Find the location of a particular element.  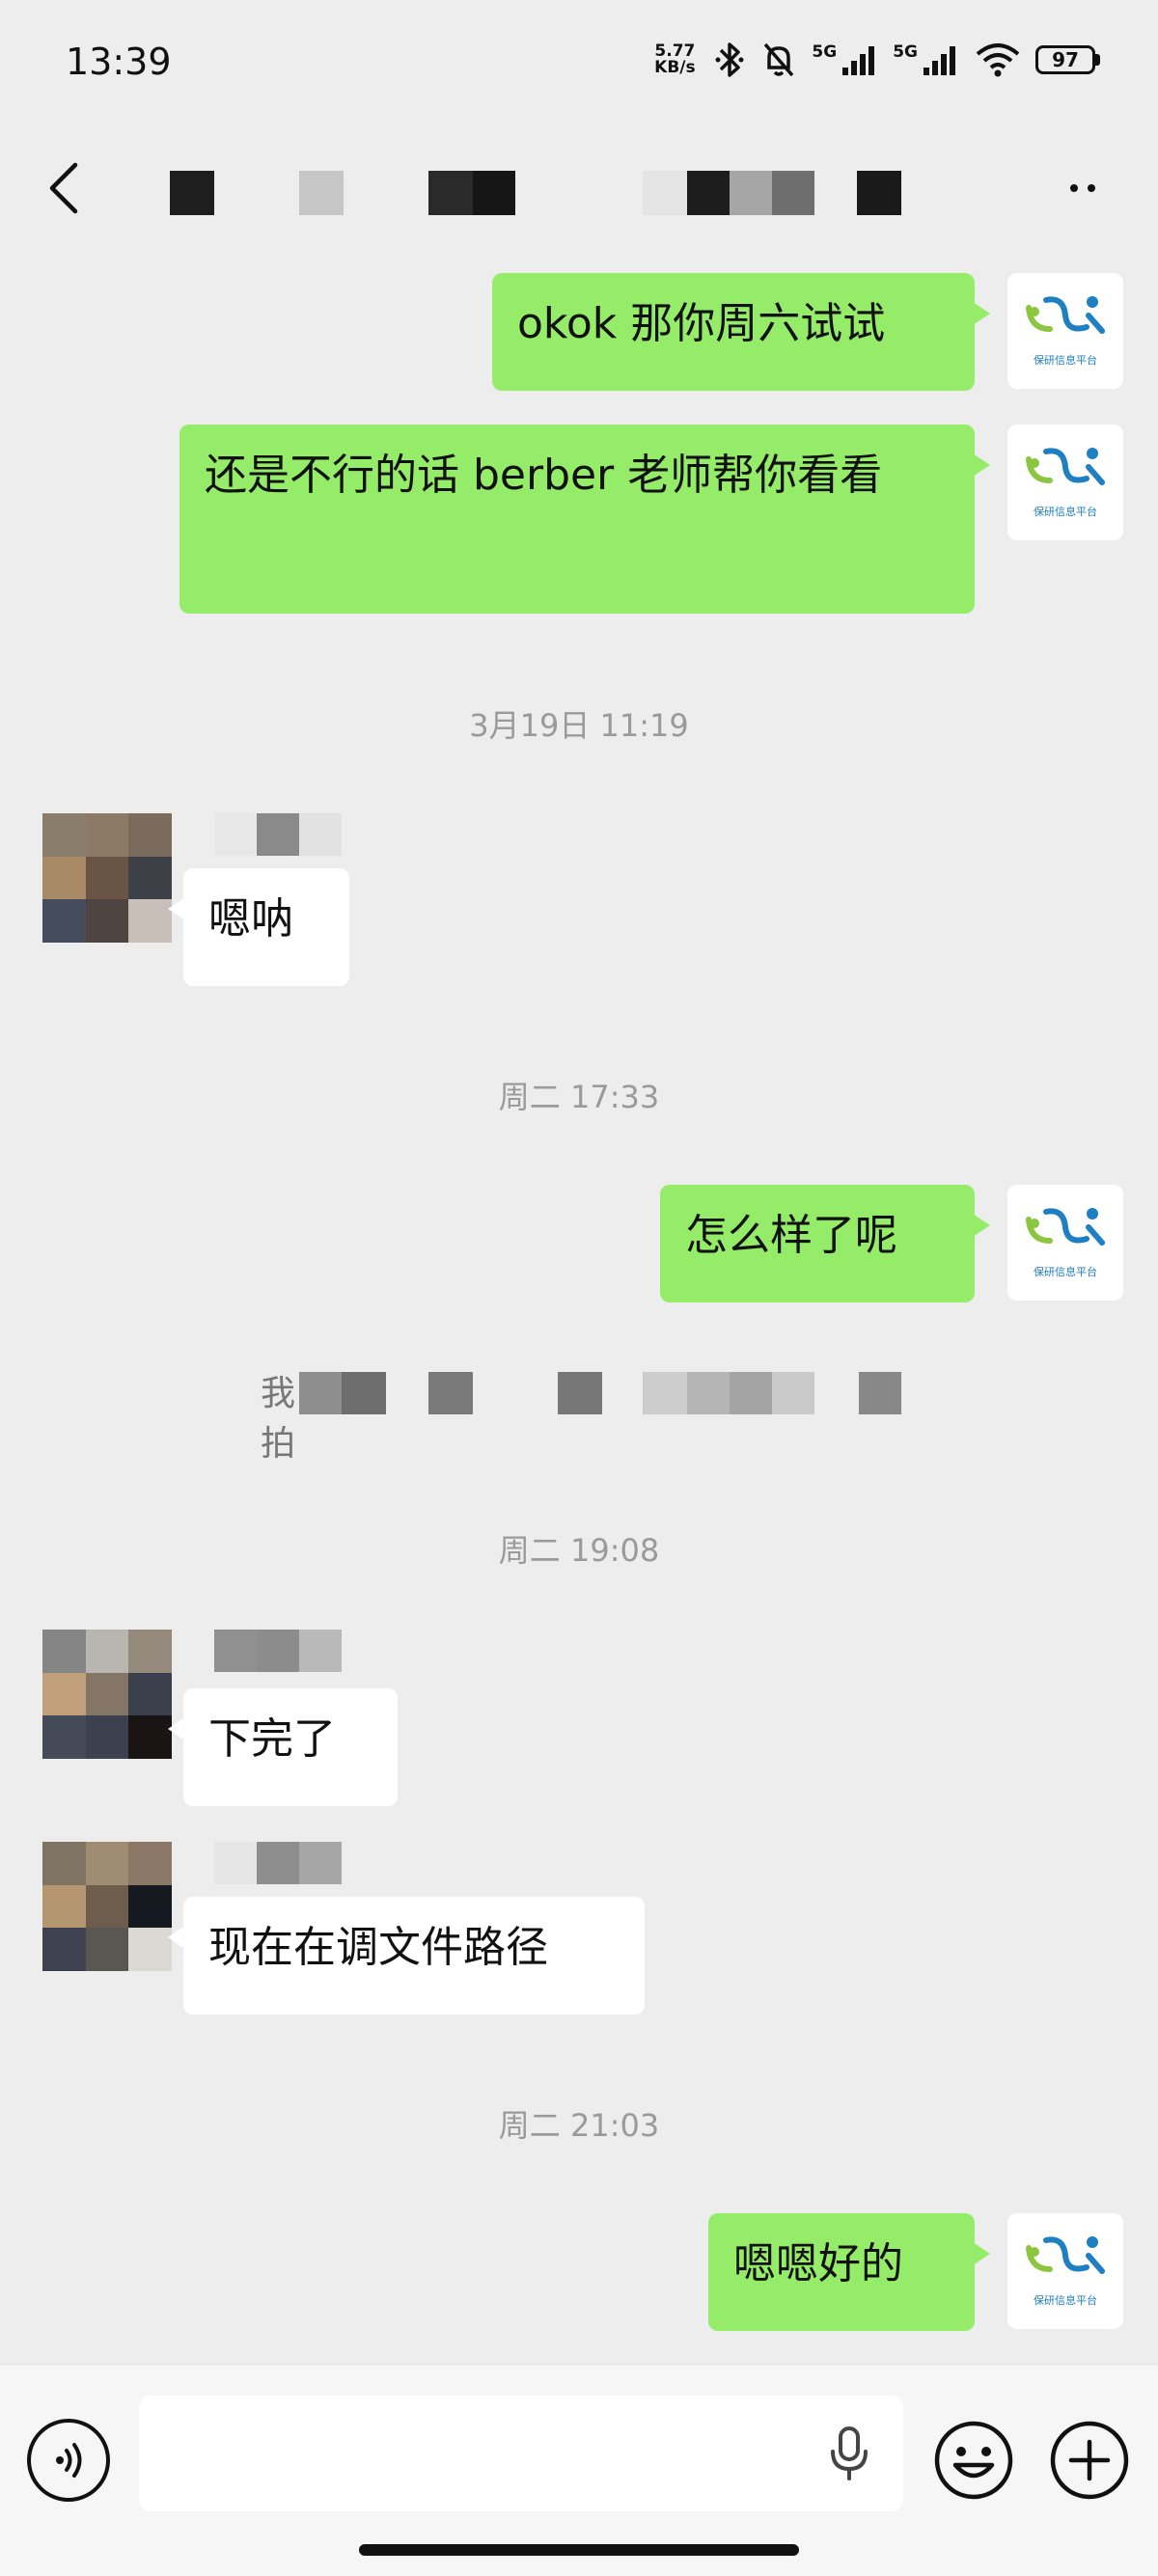

message-text: 下完了 is located at coordinates (272, 1739).